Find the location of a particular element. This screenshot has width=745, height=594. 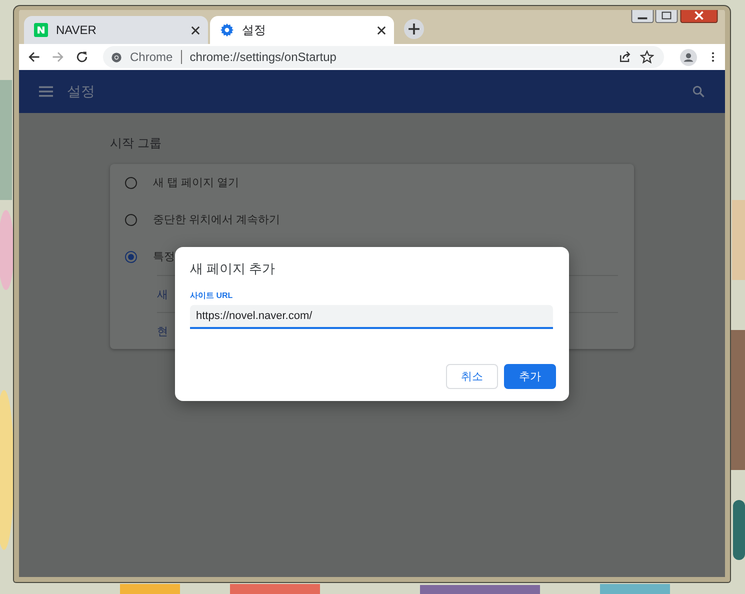

browser-tab: NAVER is located at coordinates (116, 30).